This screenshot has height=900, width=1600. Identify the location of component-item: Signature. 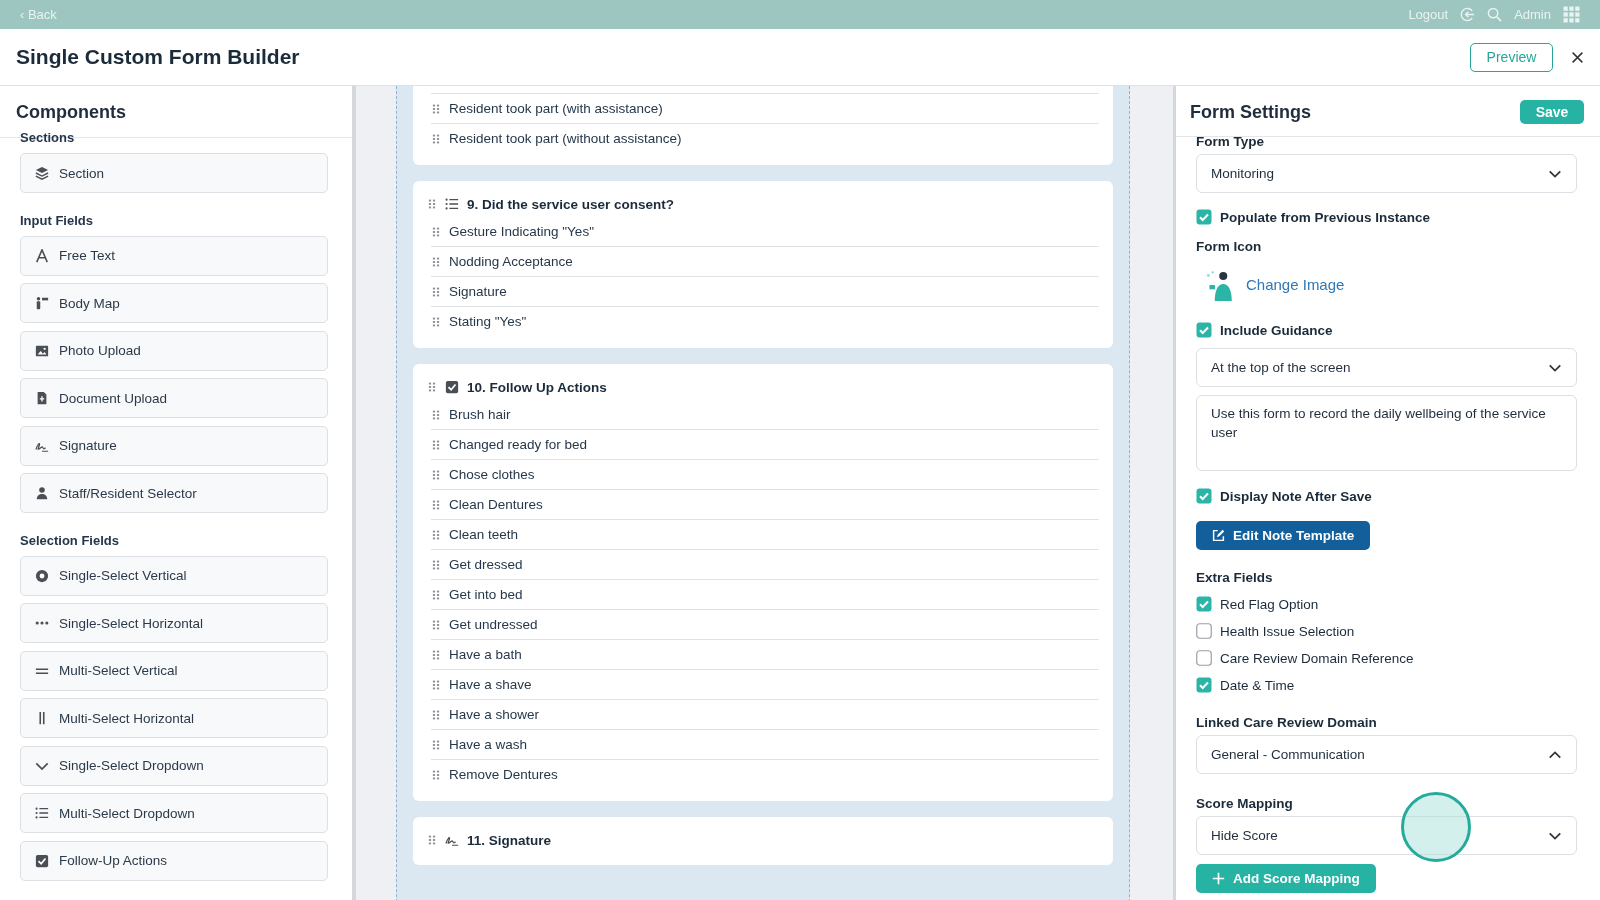
(174, 445).